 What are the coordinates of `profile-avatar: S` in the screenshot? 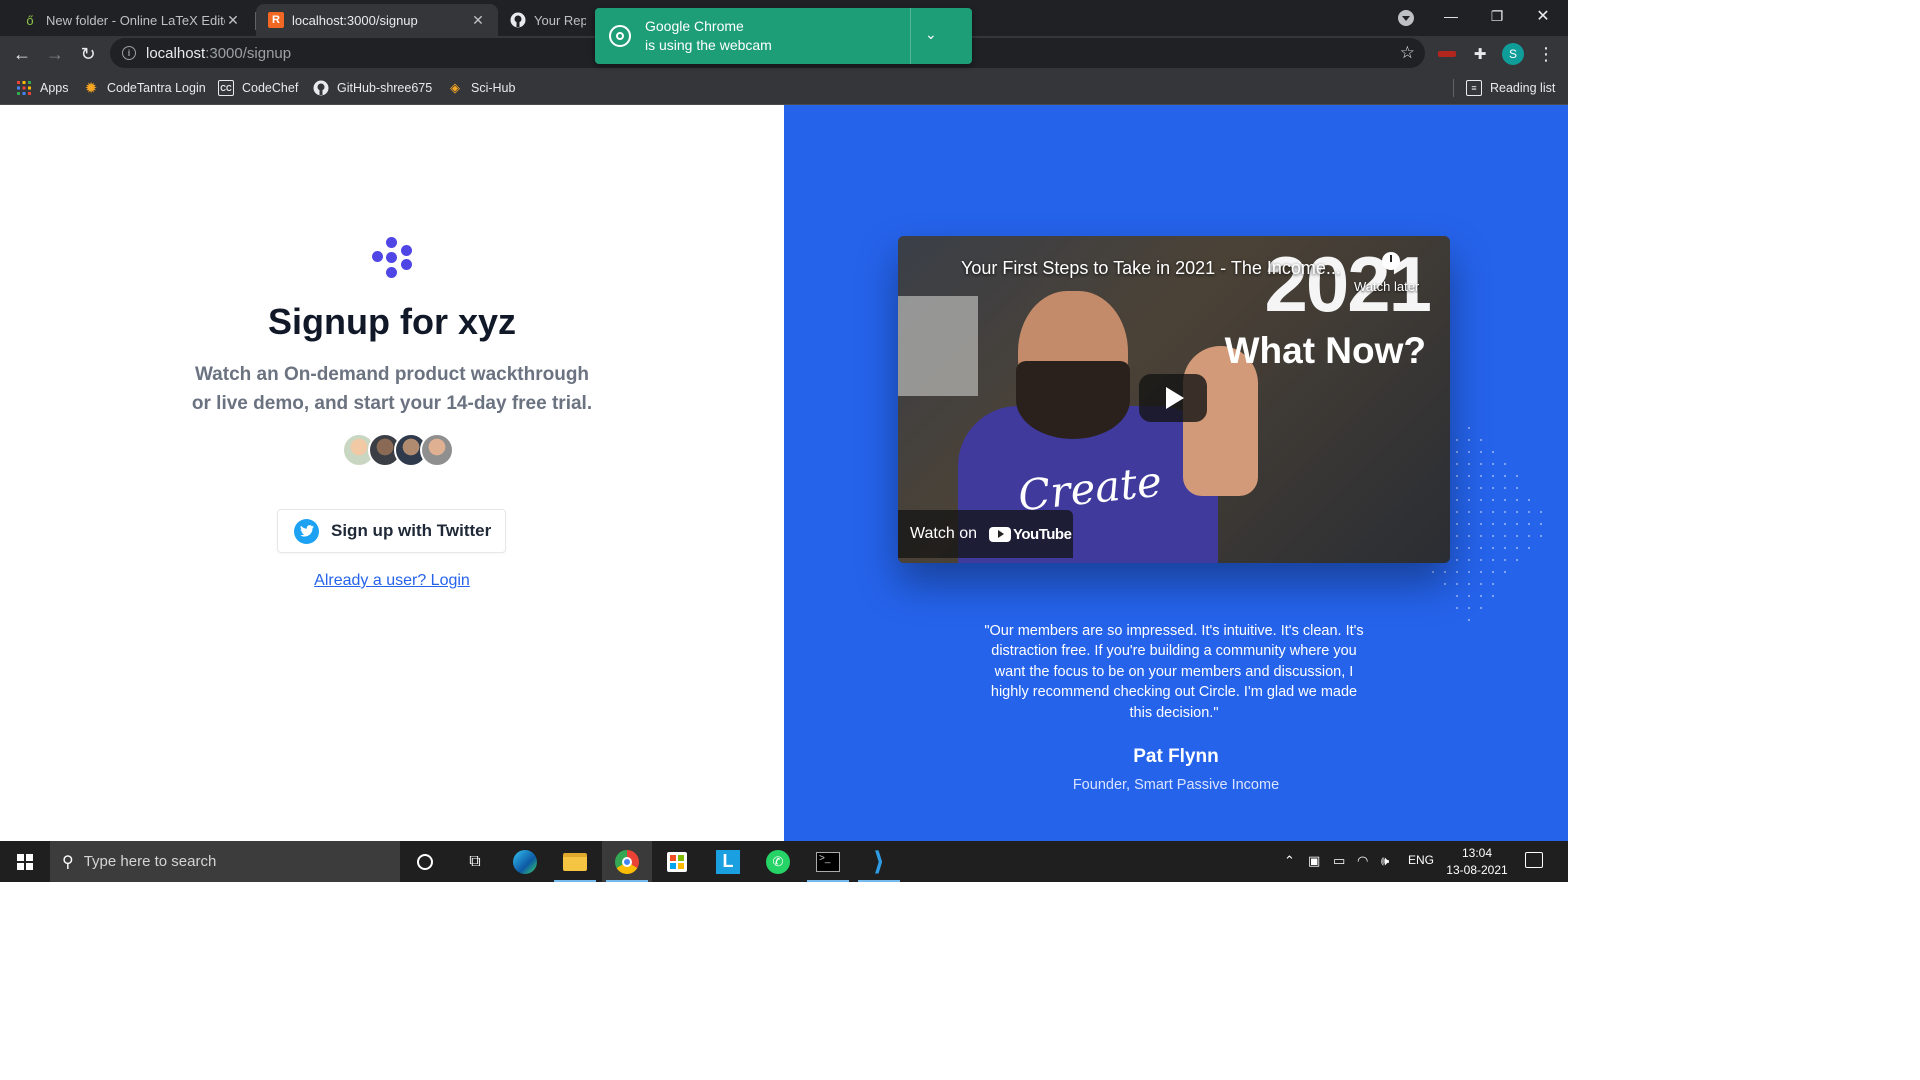 It's located at (1513, 54).